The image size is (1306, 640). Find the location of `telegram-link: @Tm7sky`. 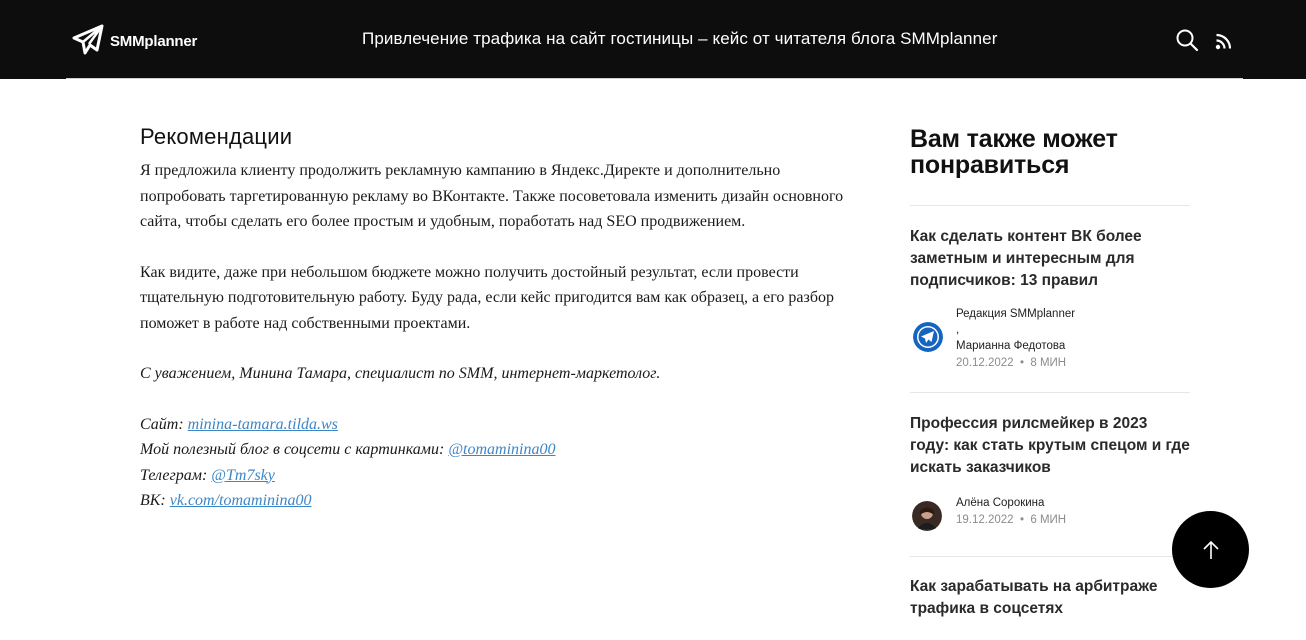

telegram-link: @Tm7sky is located at coordinates (243, 475).